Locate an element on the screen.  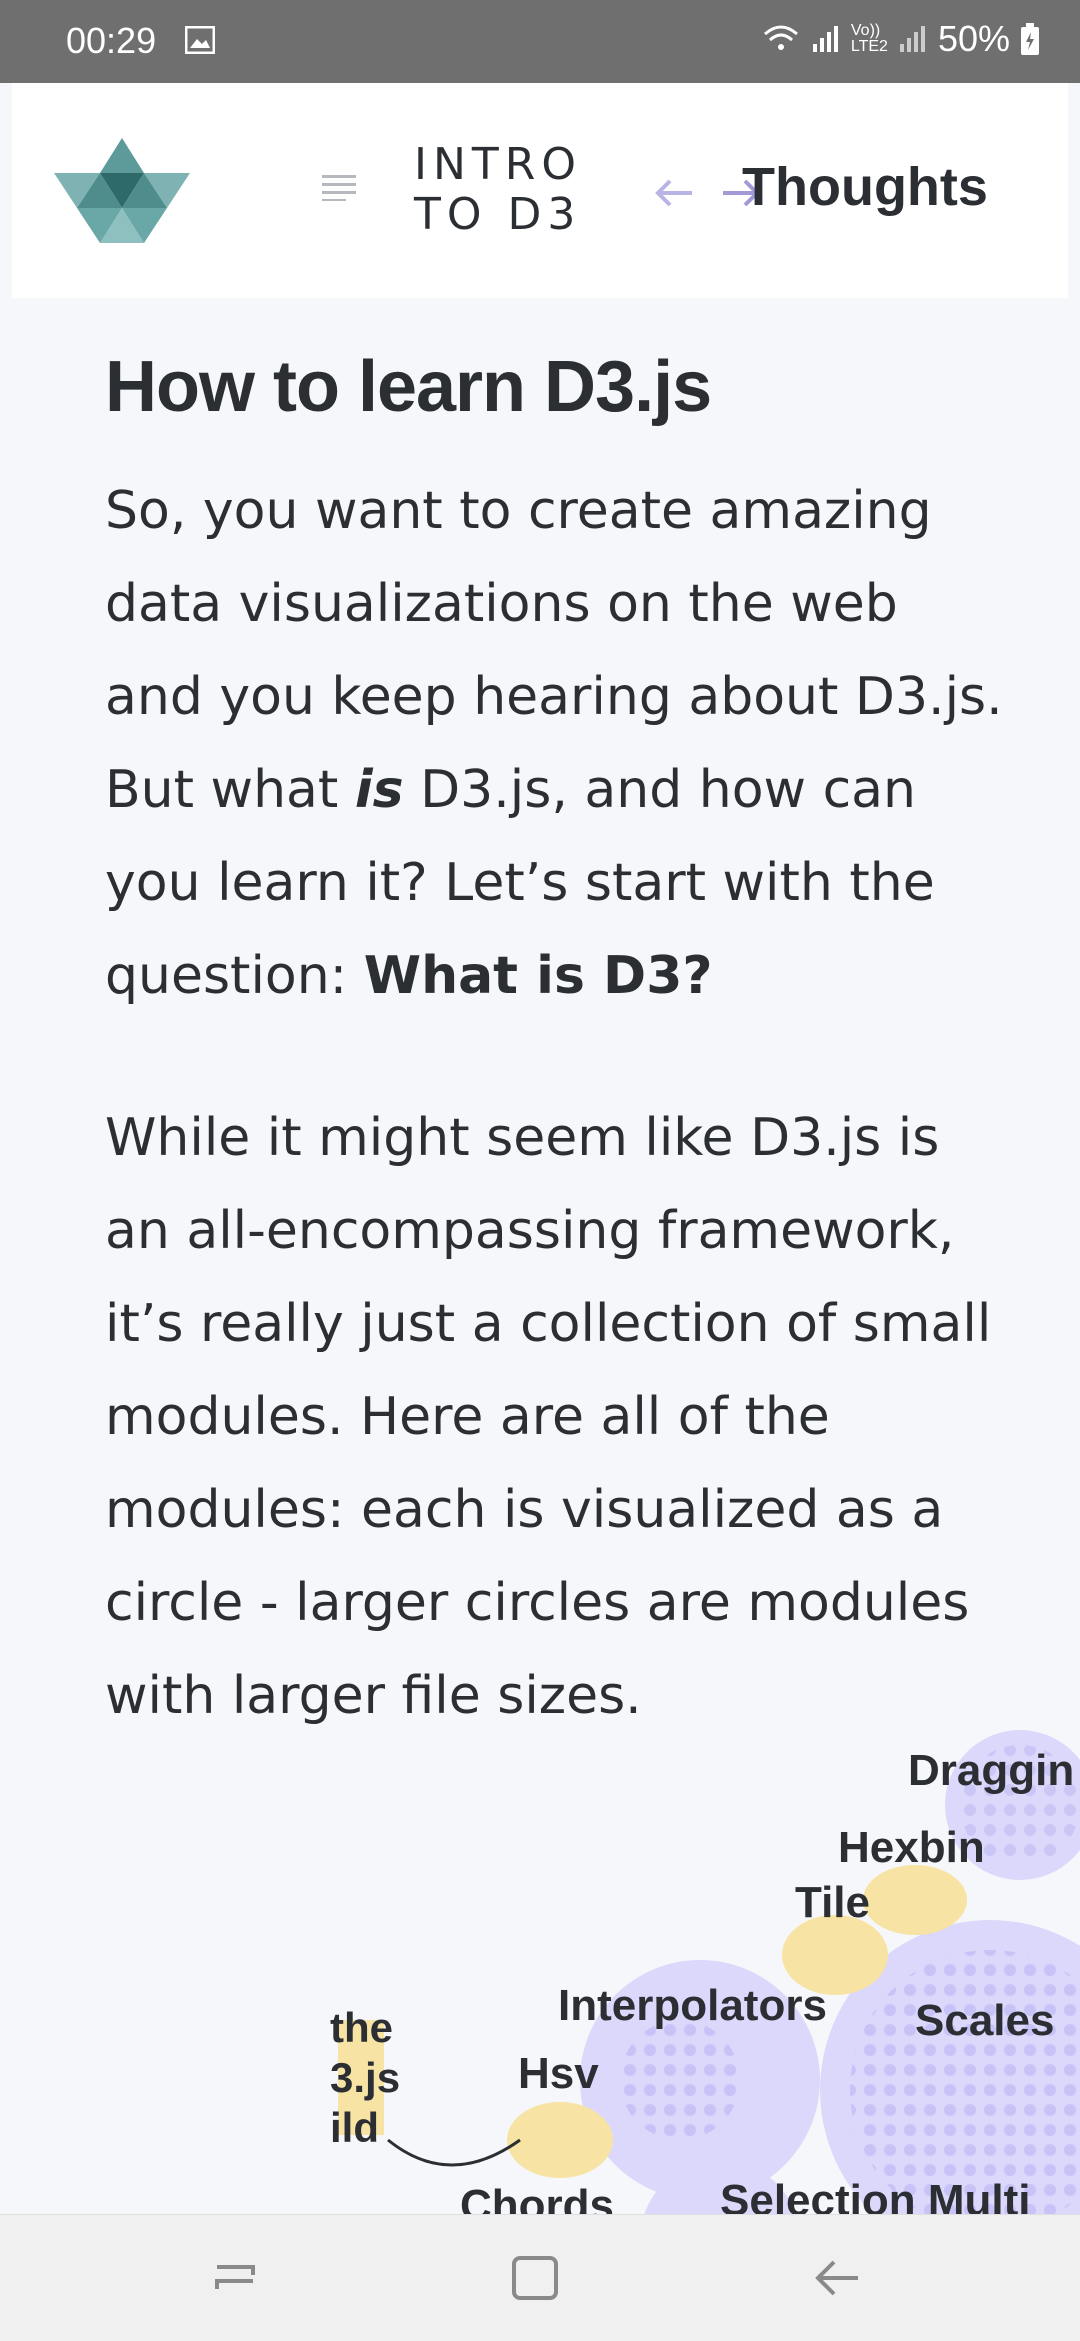
home-icon is located at coordinates (535, 2278).